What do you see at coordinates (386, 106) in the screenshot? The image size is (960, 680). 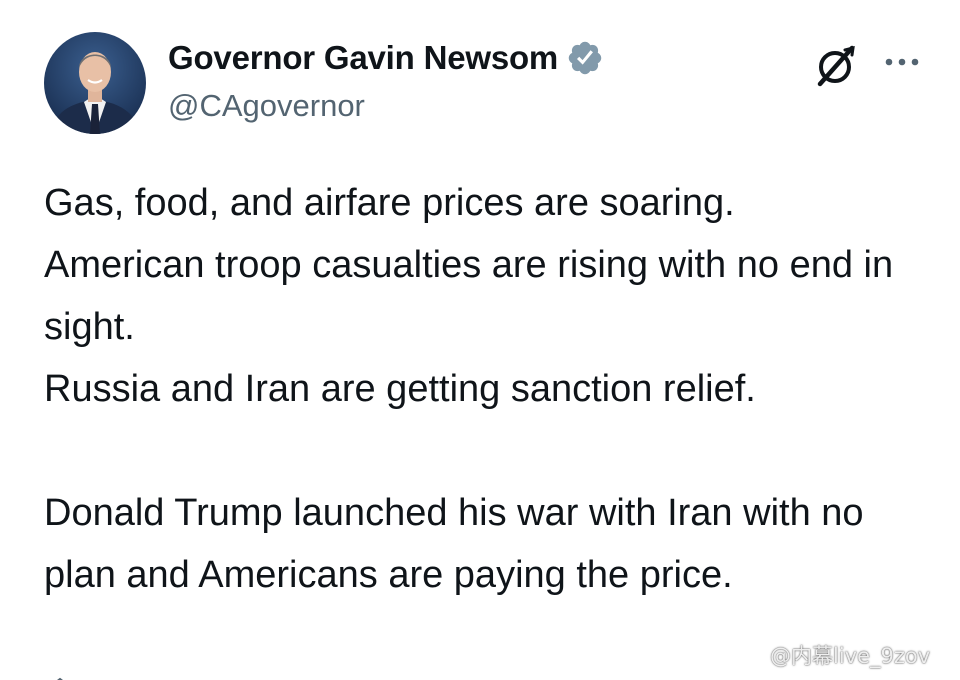 I see `author-handle: @CAgovernor` at bounding box center [386, 106].